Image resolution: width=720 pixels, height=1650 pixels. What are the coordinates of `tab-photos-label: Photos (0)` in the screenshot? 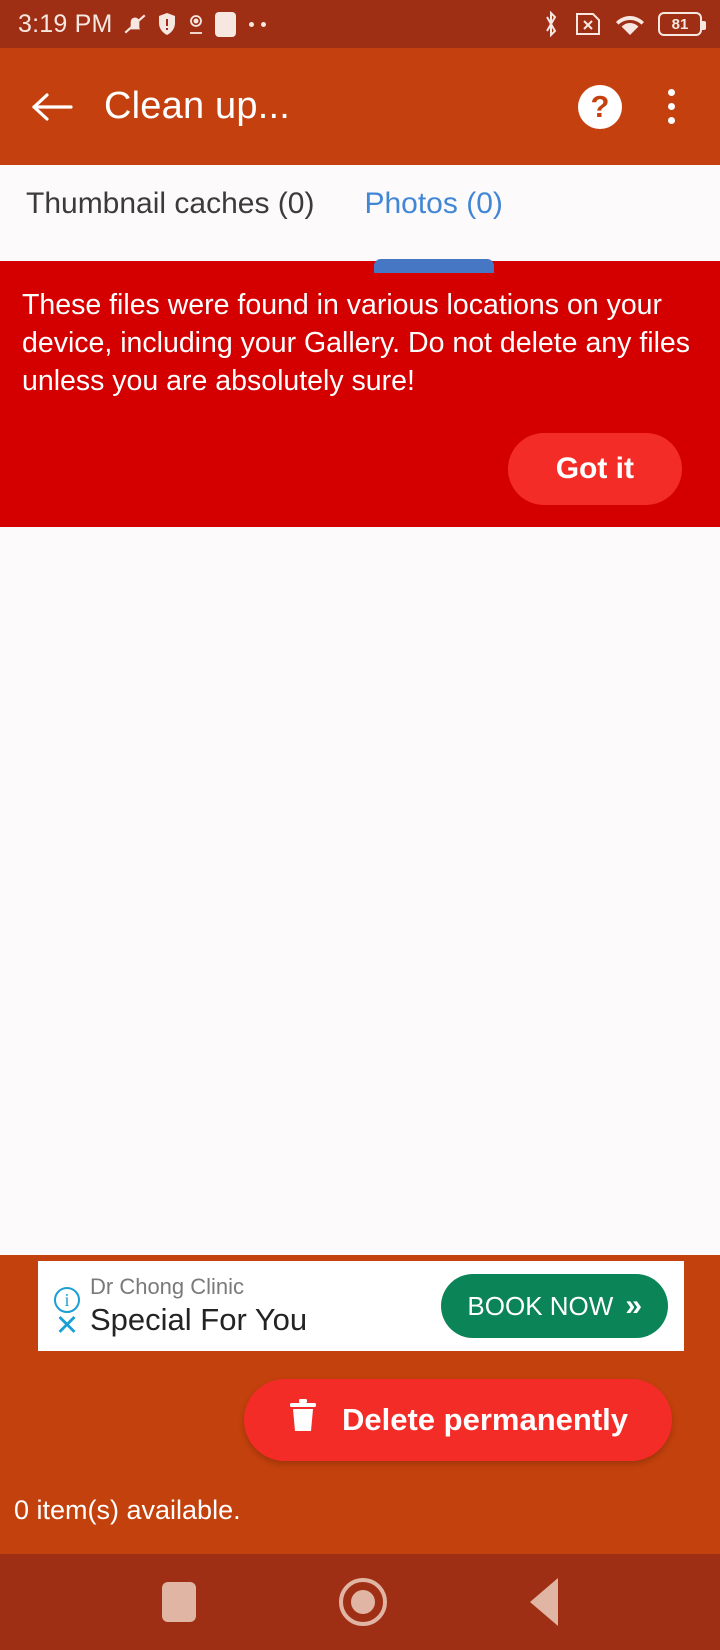 It's located at (433, 203).